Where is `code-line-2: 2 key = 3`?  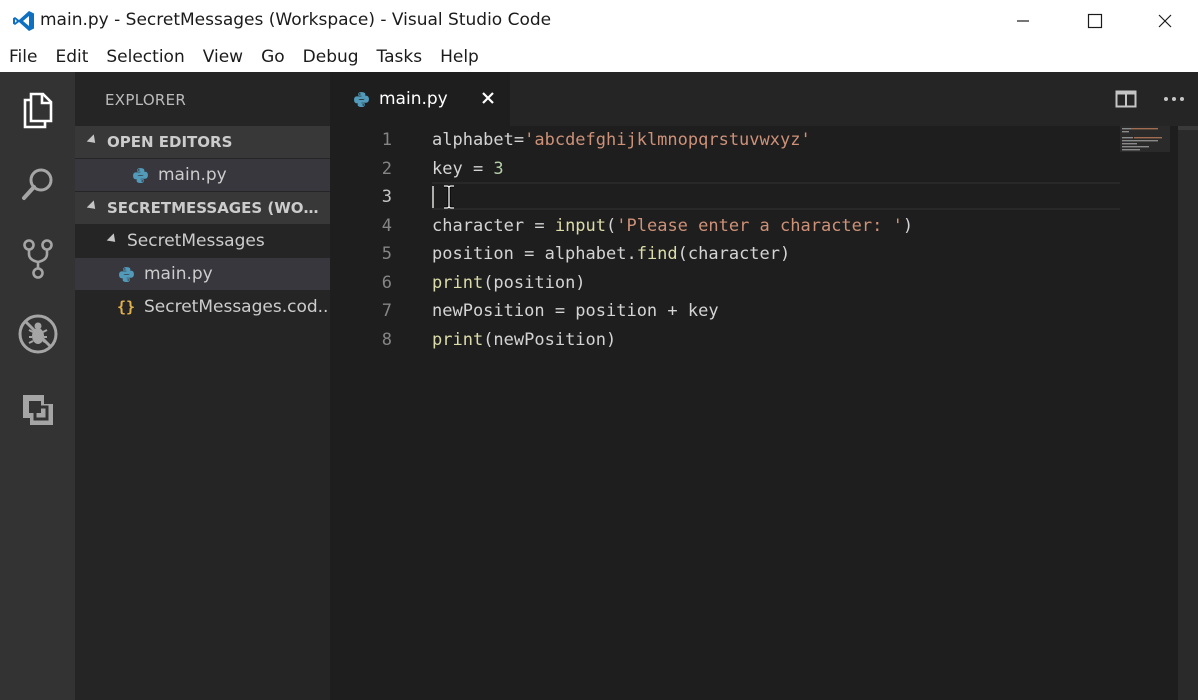
code-line-2: 2 key = 3 is located at coordinates (725, 169).